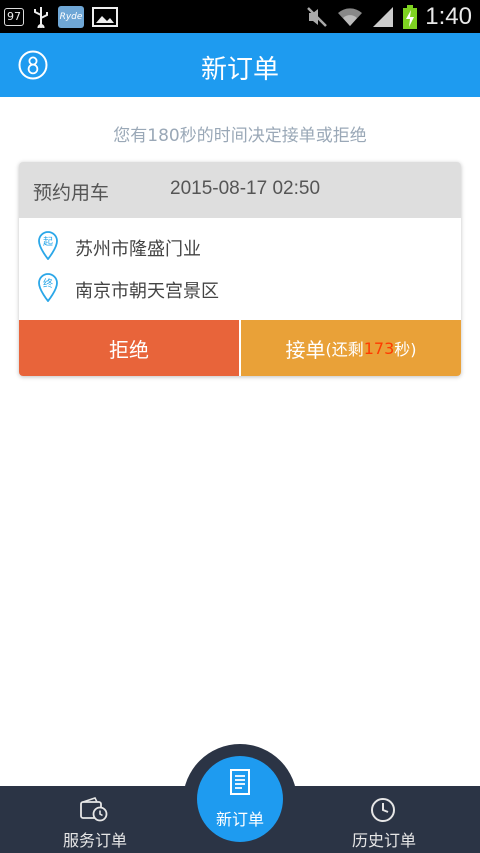 This screenshot has width=480, height=853. Describe the element at coordinates (41, 17) in the screenshot. I see `usb-icon` at that location.